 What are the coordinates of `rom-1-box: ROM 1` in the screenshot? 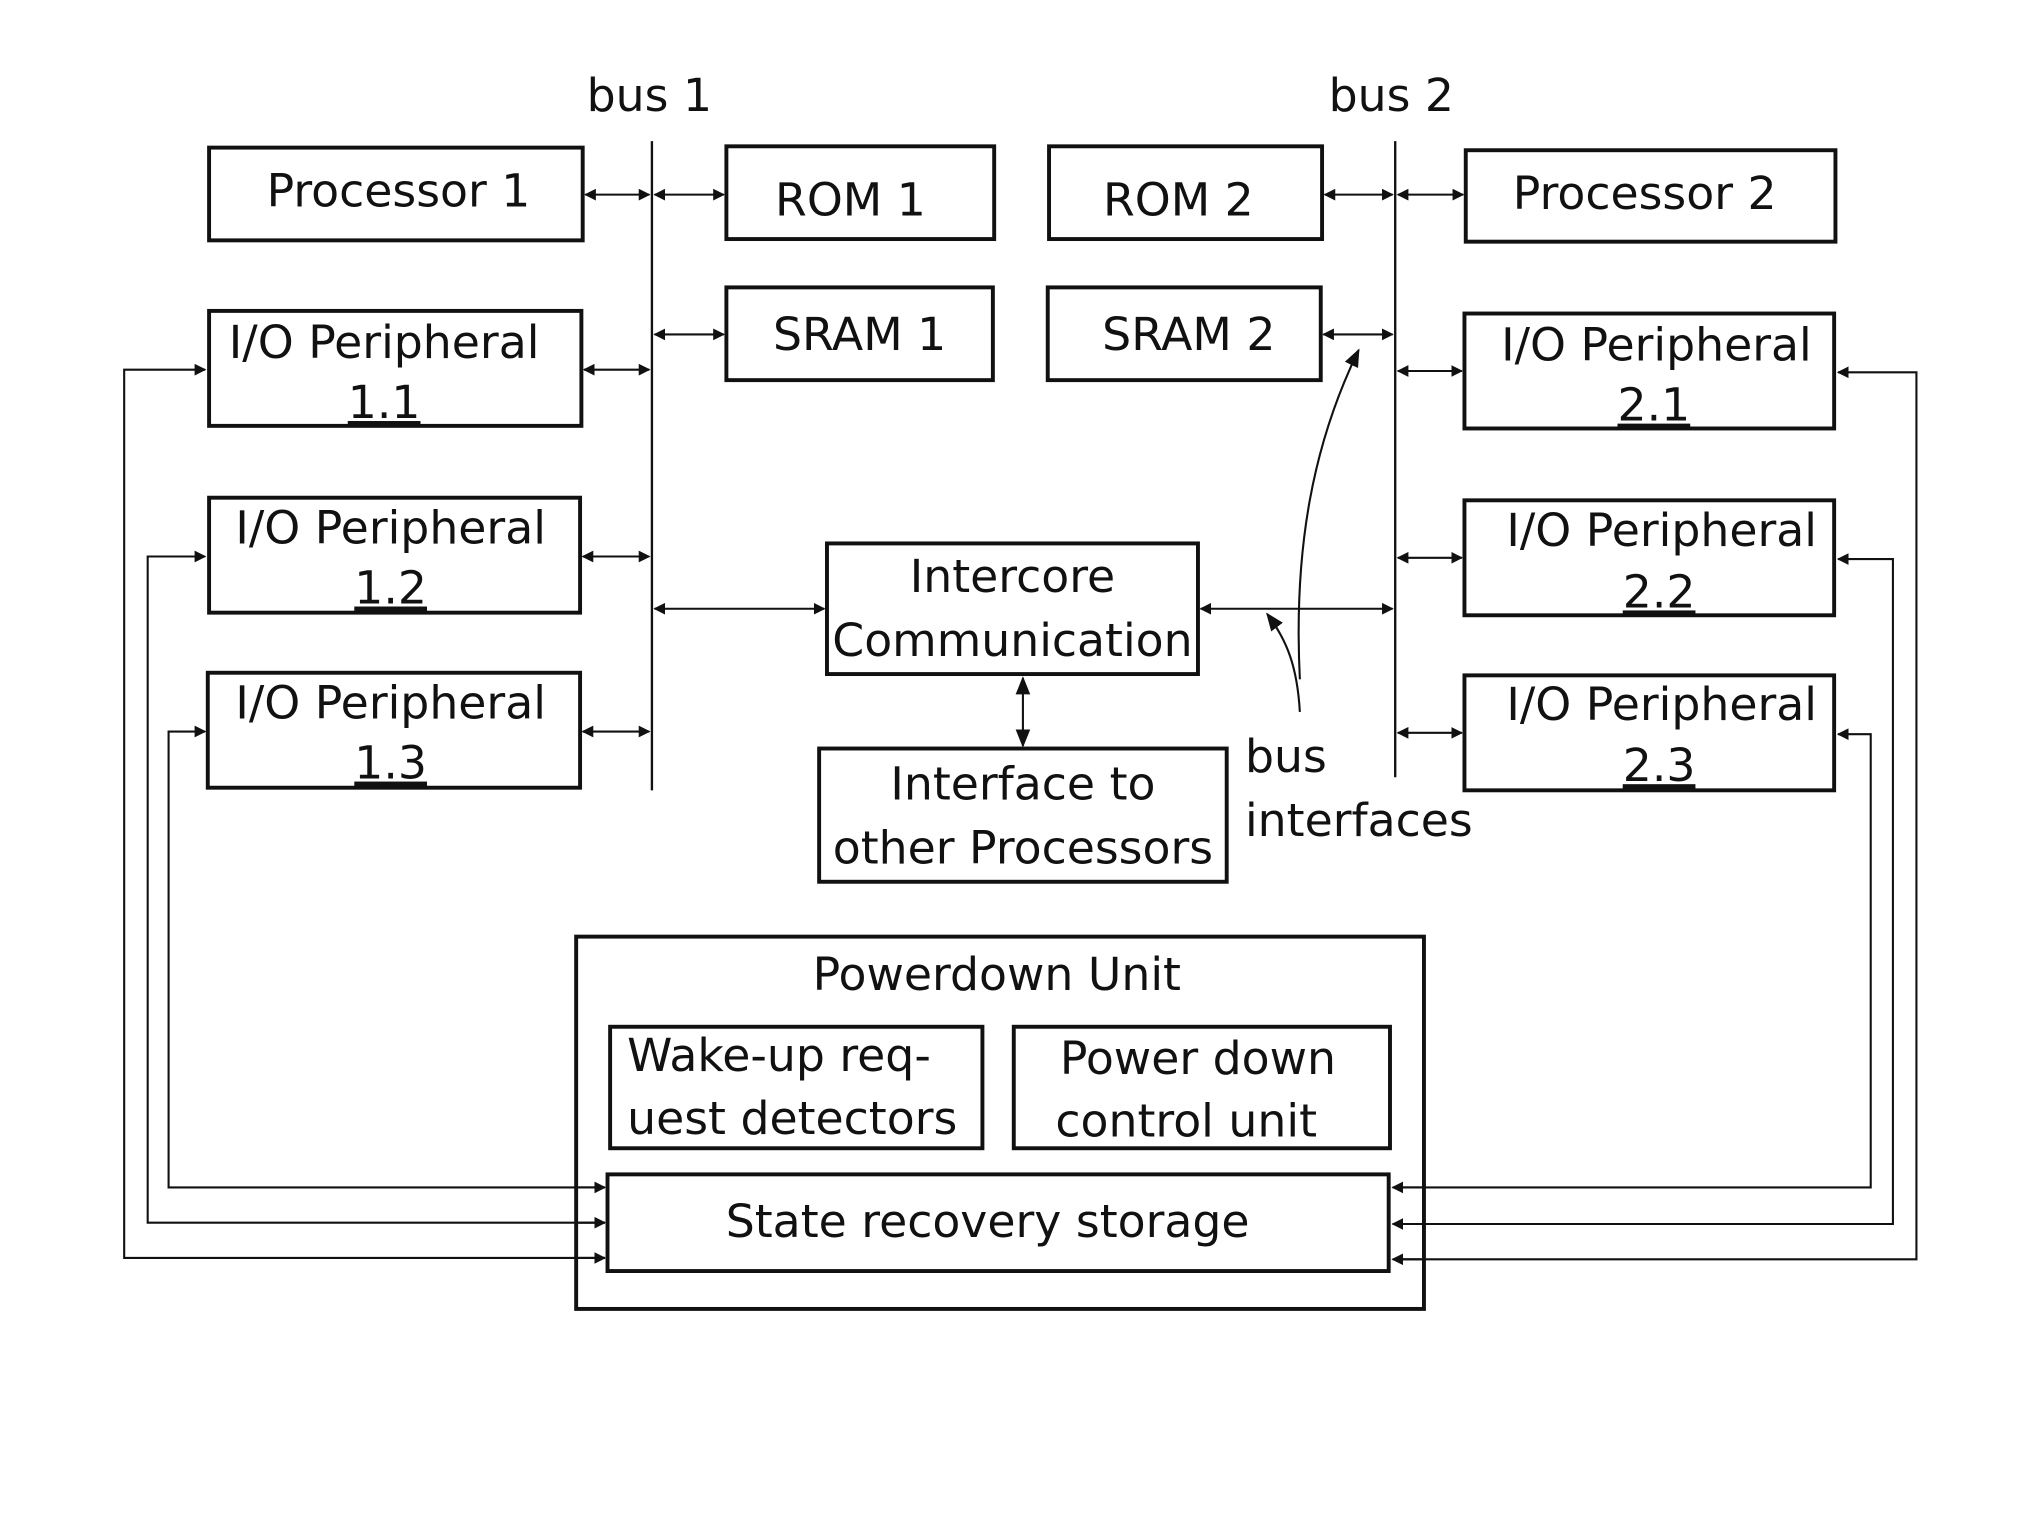 It's located at (860, 193).